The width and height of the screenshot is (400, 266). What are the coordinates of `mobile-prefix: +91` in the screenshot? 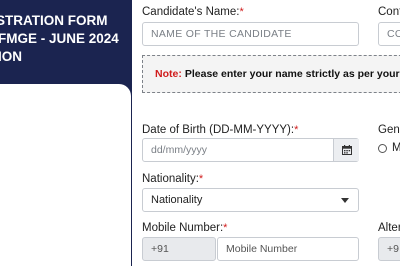 It's located at (160, 249).